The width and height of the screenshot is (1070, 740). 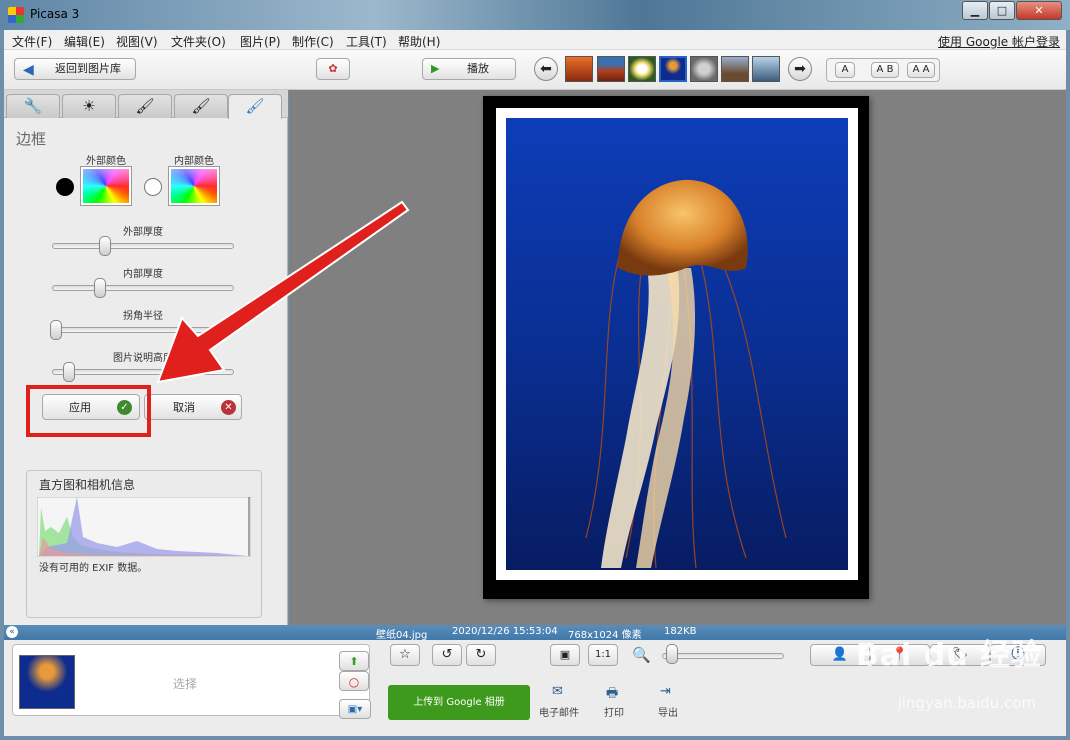 I want to click on google-signin-link: 使用 Google 帐户登录, so click(x=999, y=41).